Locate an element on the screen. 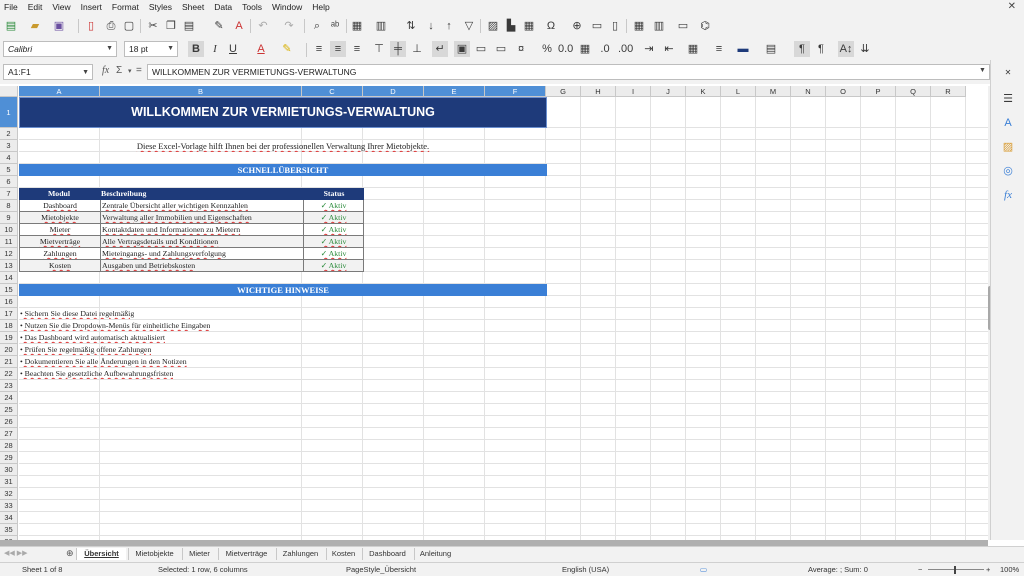 This screenshot has width=1024, height=577. insert-image-icon: ▨ is located at coordinates (493, 26).